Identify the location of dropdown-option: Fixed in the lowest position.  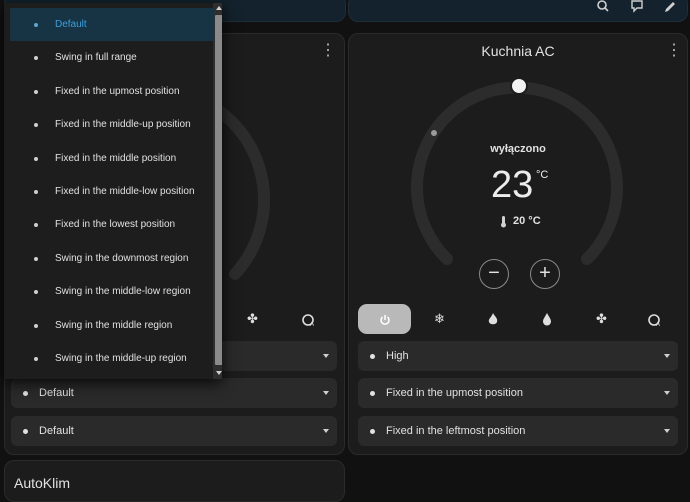
(111, 224).